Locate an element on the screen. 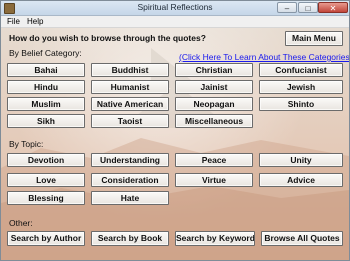 Image resolution: width=350 pixels, height=261 pixels. belief-button-buddhist: Buddhist is located at coordinates (130, 70).